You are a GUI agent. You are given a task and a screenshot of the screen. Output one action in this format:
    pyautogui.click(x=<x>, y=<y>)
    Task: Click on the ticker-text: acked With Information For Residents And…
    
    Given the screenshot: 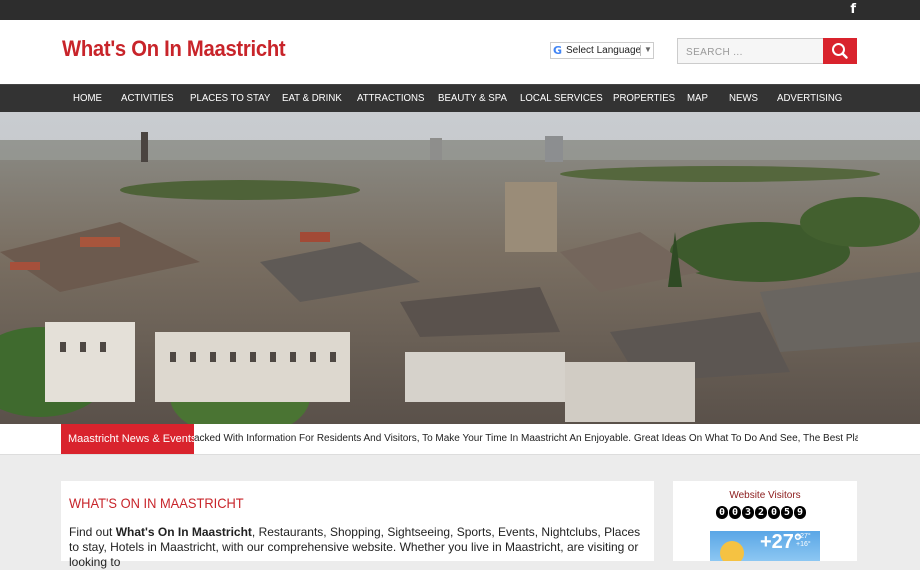 What is the action you would take?
    pyautogui.click(x=526, y=438)
    